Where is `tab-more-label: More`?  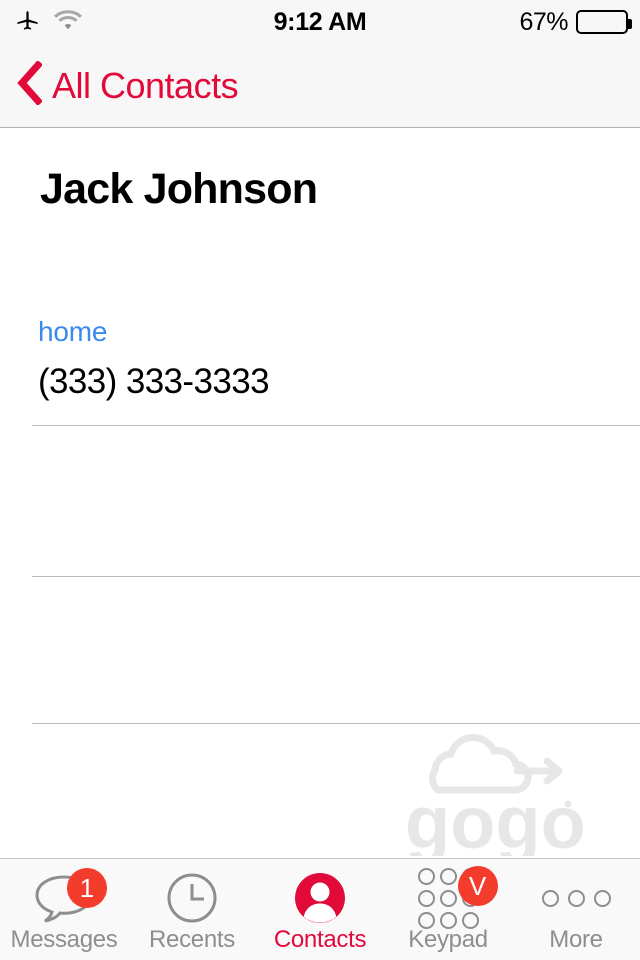
tab-more-label: More is located at coordinates (576, 939).